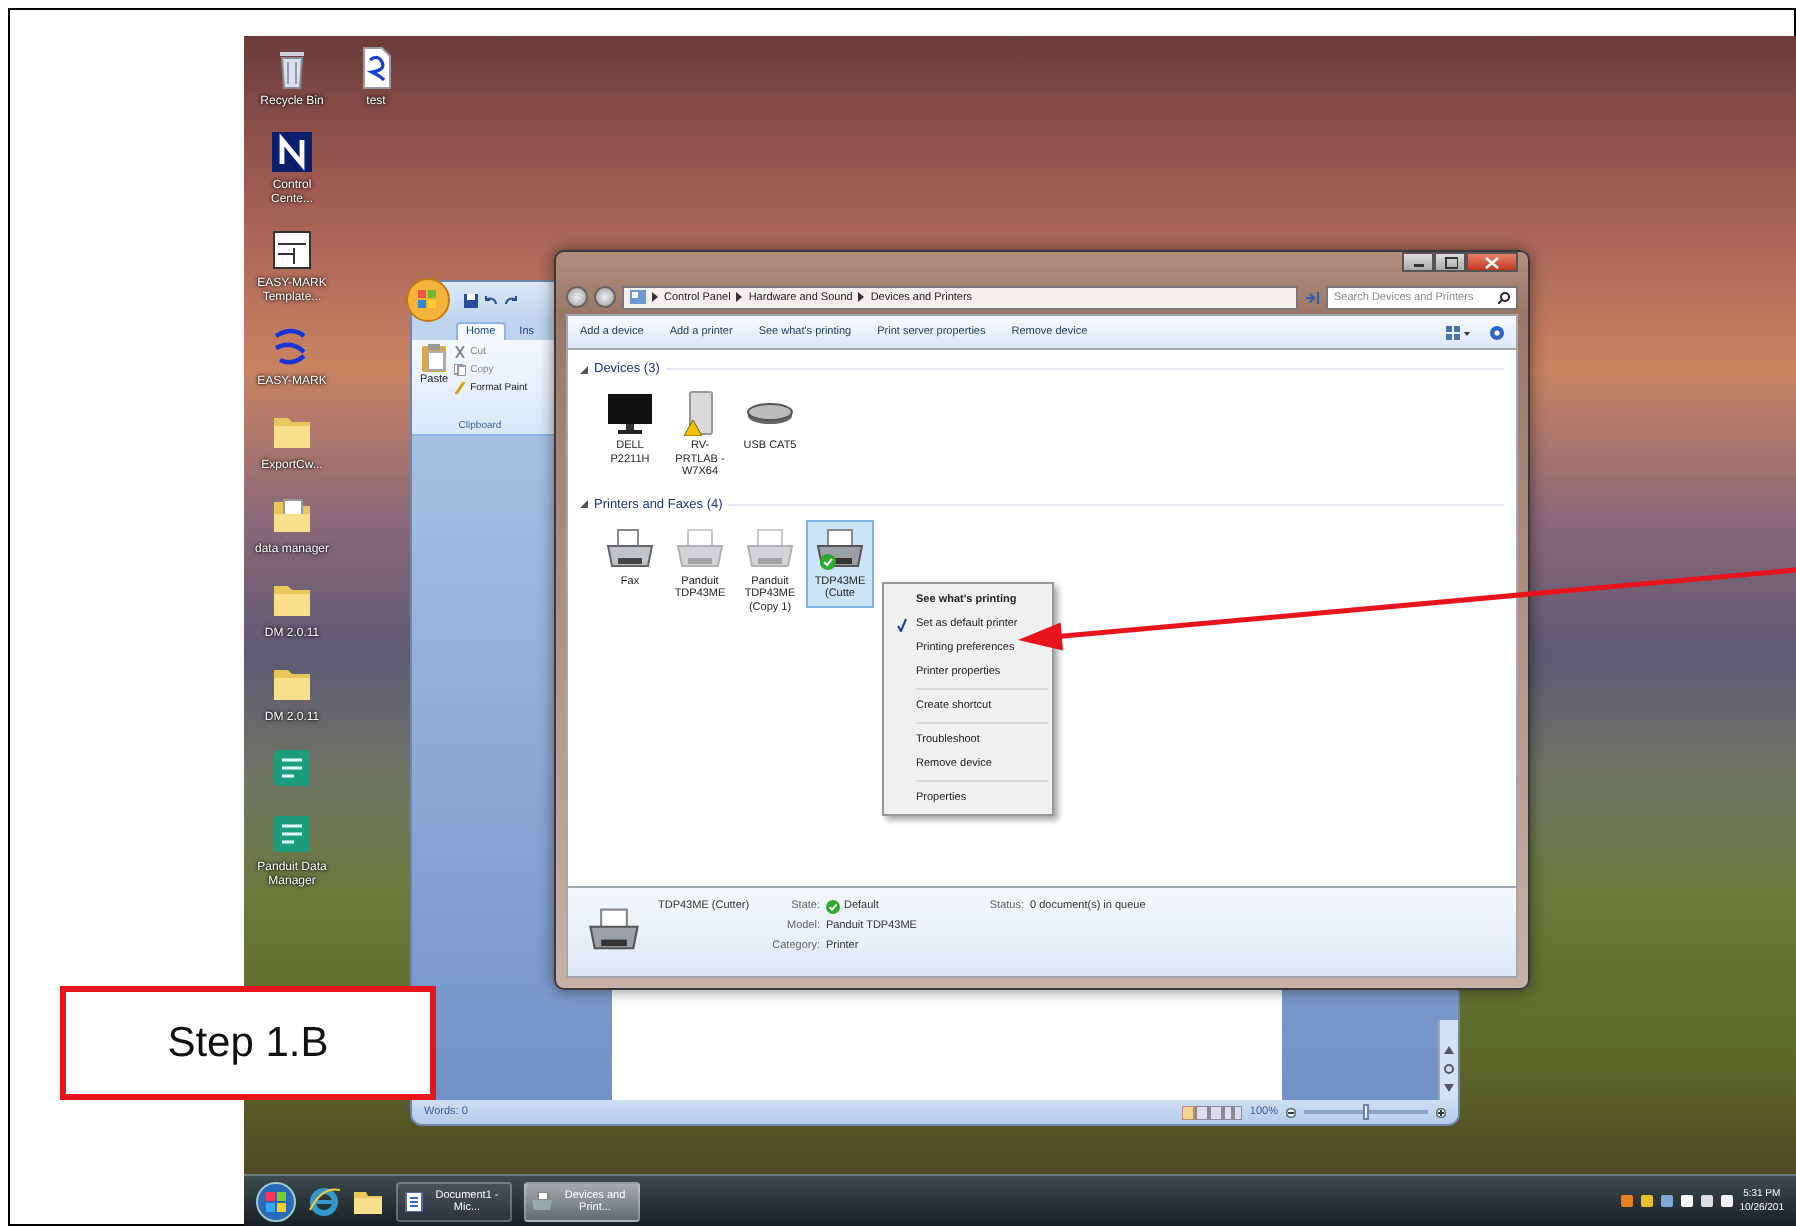  Describe the element at coordinates (1291, 1112) in the screenshot. I see `zoom-out-icon` at that location.